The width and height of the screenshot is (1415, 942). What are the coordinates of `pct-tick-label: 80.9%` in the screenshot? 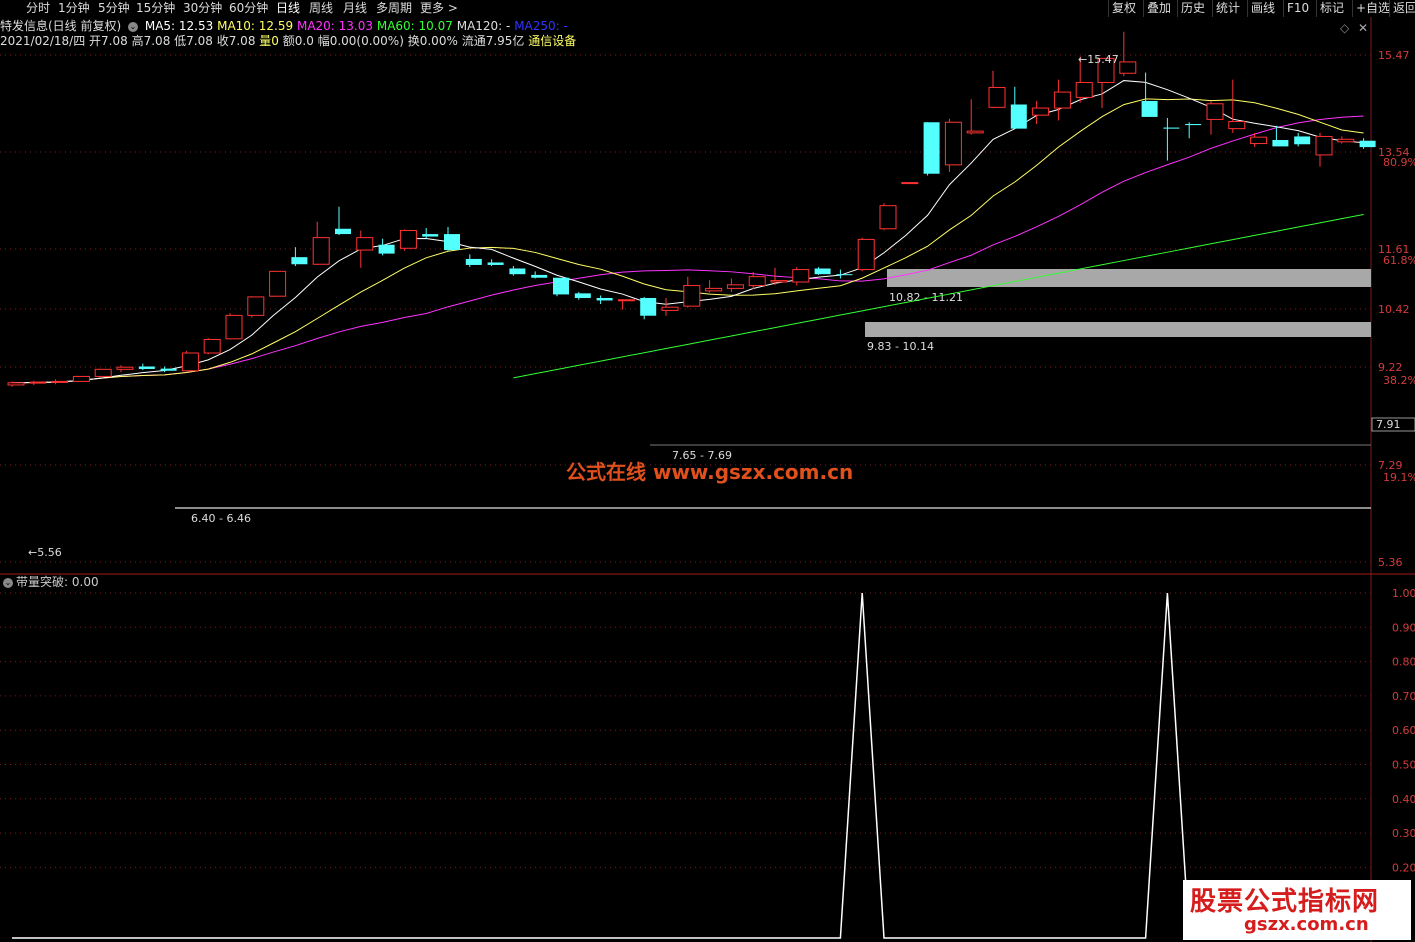 It's located at (1399, 162).